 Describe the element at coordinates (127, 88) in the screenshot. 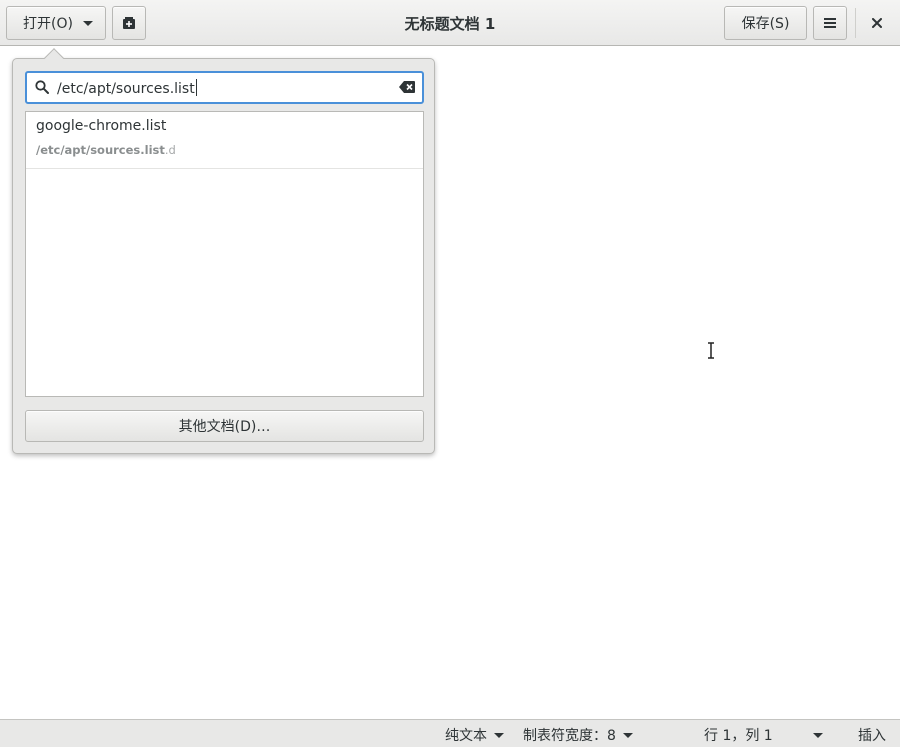

I see `search-input-value: /etc/apt/sources.list` at that location.